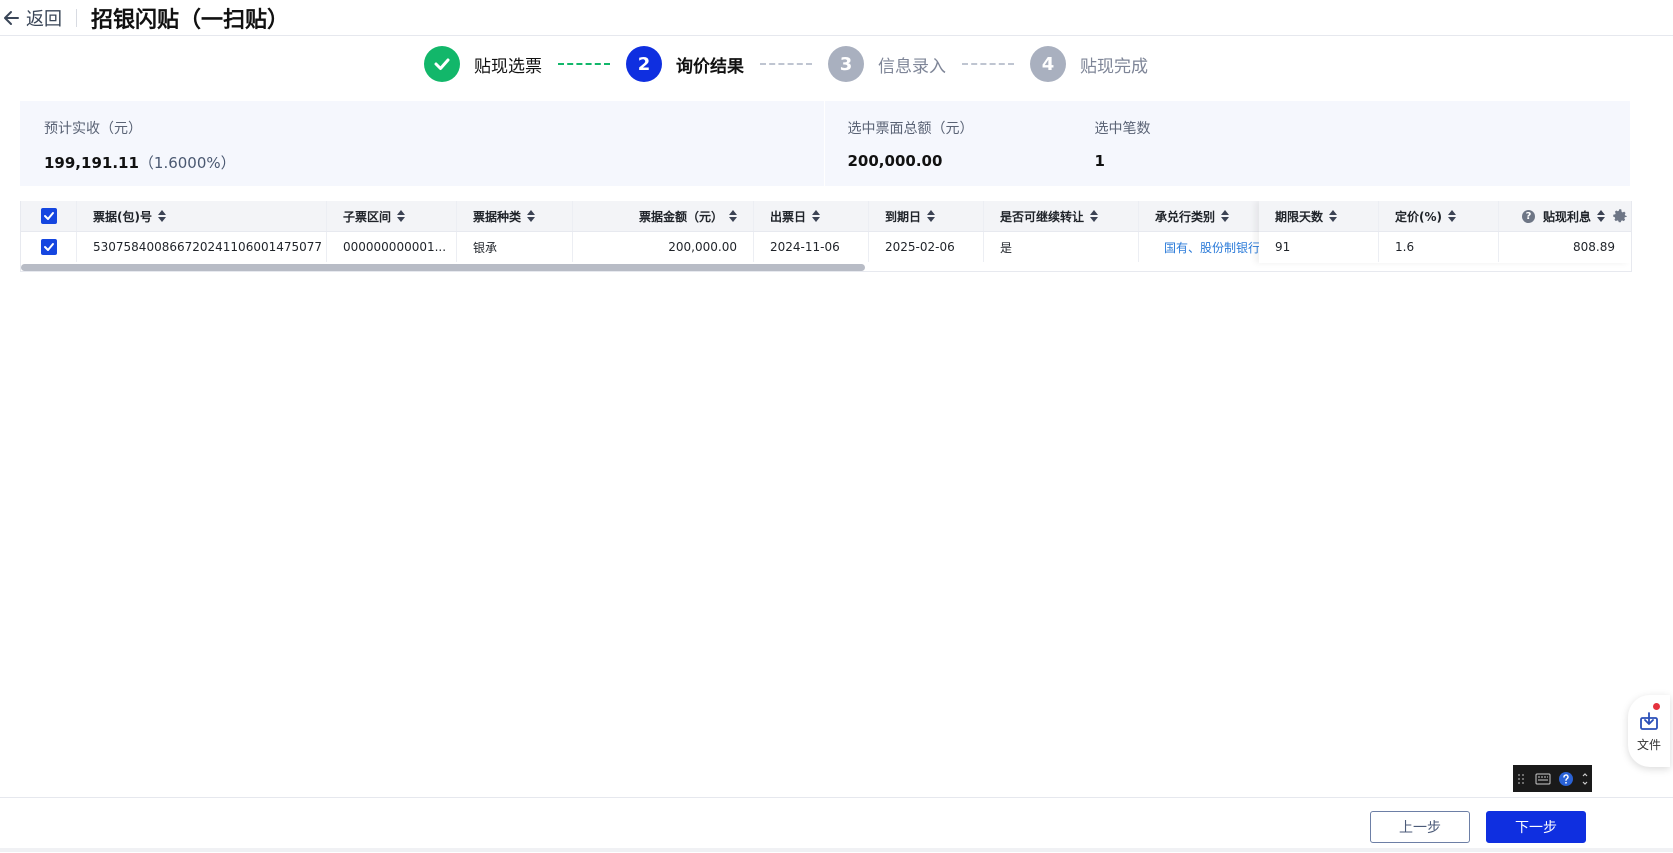 The height and width of the screenshot is (853, 1673). What do you see at coordinates (202, 247) in the screenshot?
I see `cell-bill-no: 530758400866720241106001475077` at bounding box center [202, 247].